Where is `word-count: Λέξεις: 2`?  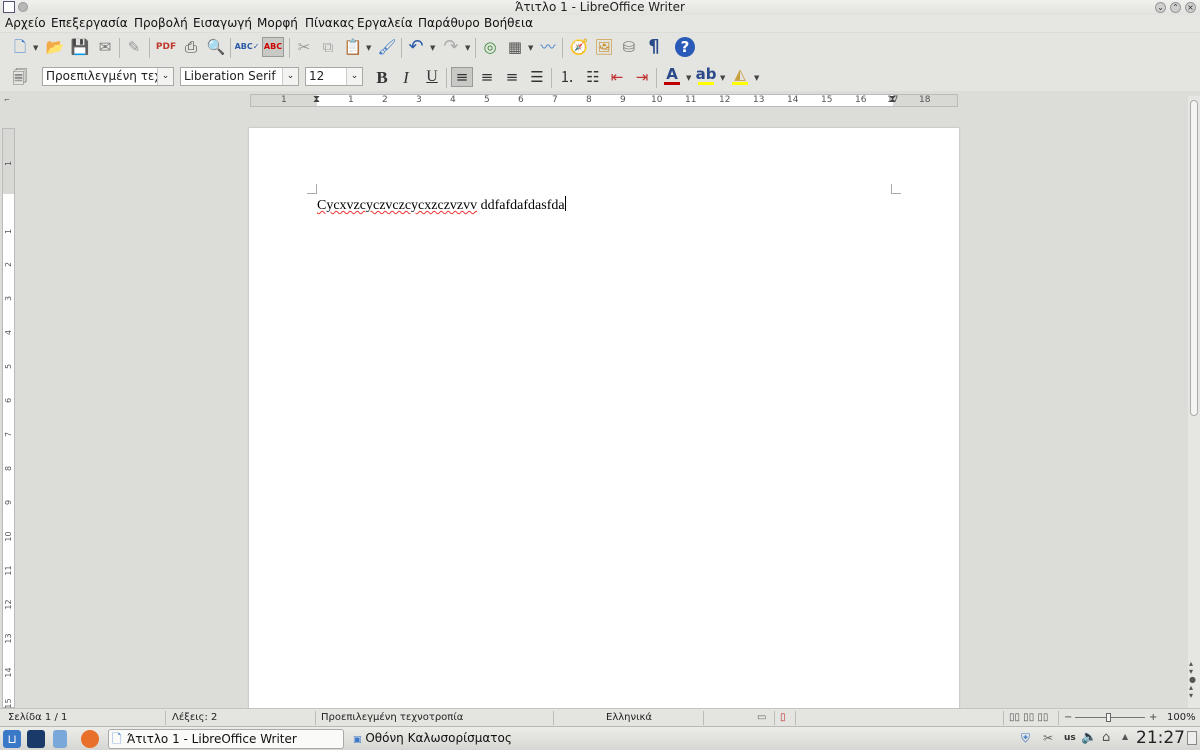 word-count: Λέξεις: 2 is located at coordinates (194, 717).